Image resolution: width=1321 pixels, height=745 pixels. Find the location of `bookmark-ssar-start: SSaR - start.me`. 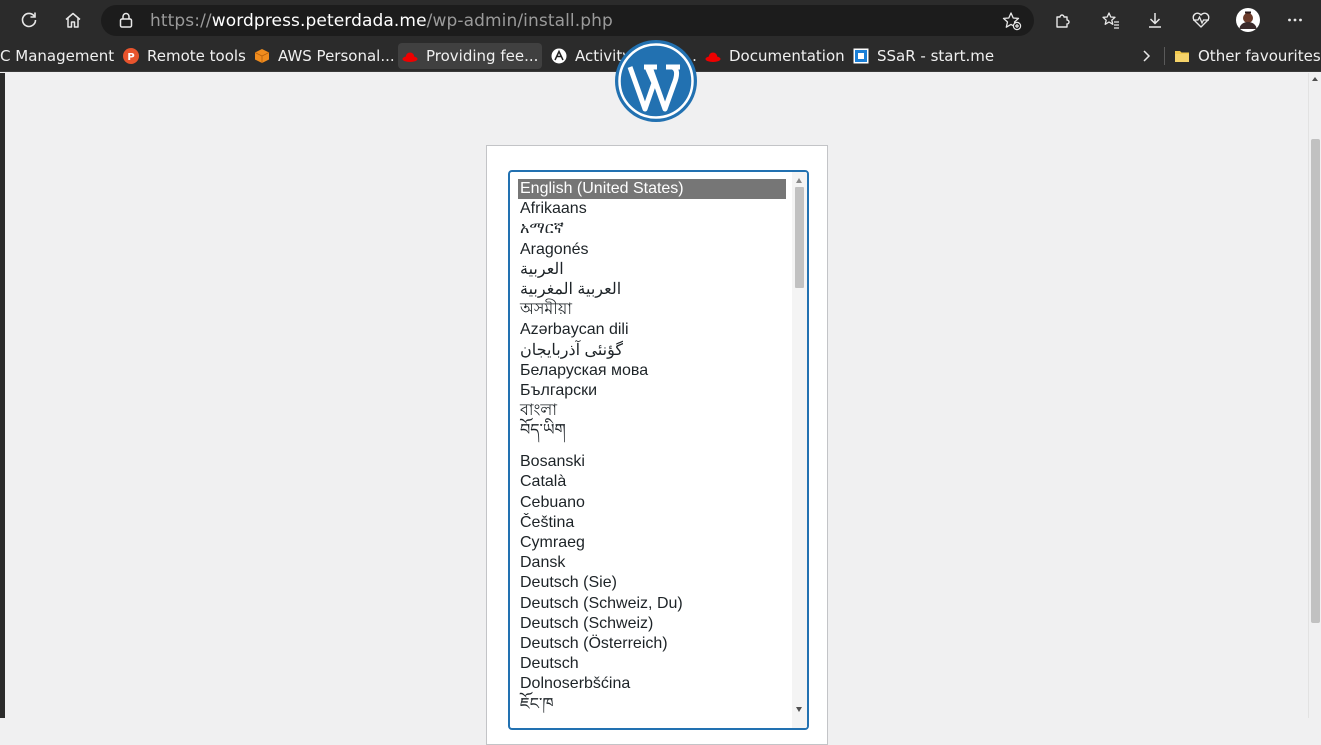

bookmark-ssar-start: SSaR - start.me is located at coordinates (923, 56).